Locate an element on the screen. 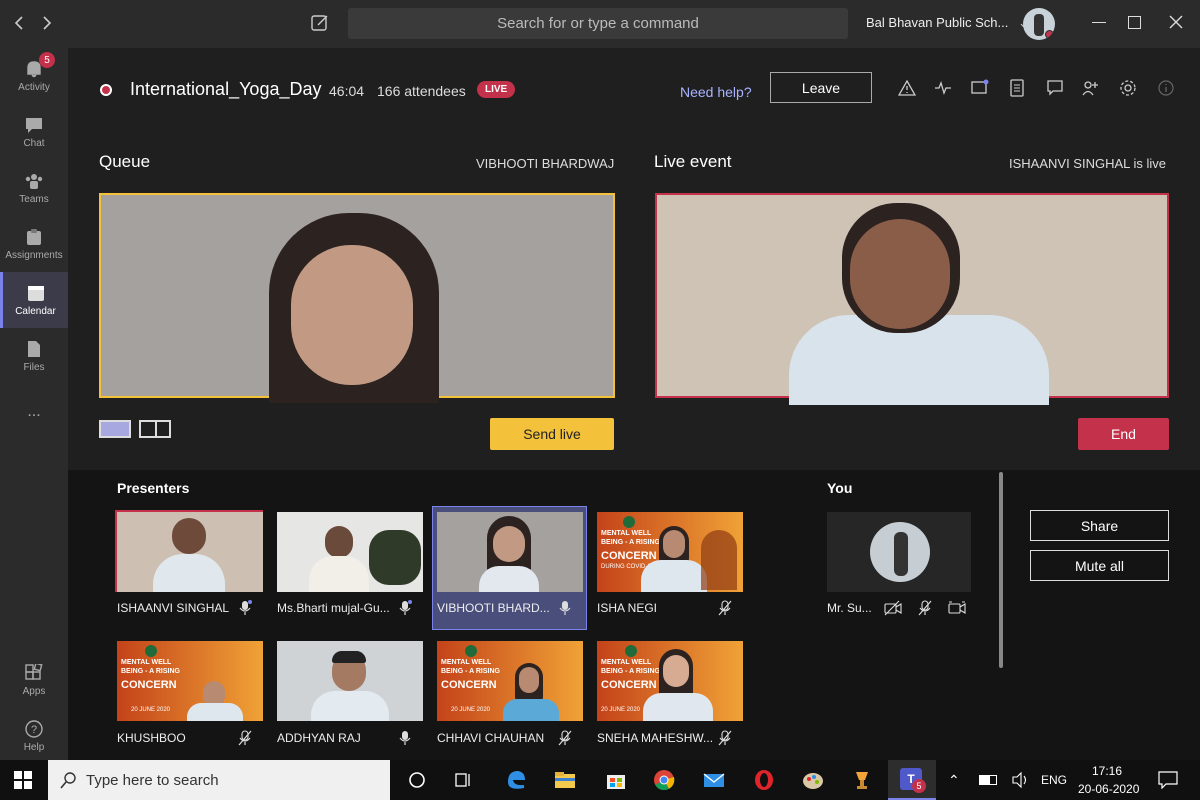  clock-time: 17:16 is located at coordinates (1107, 771).